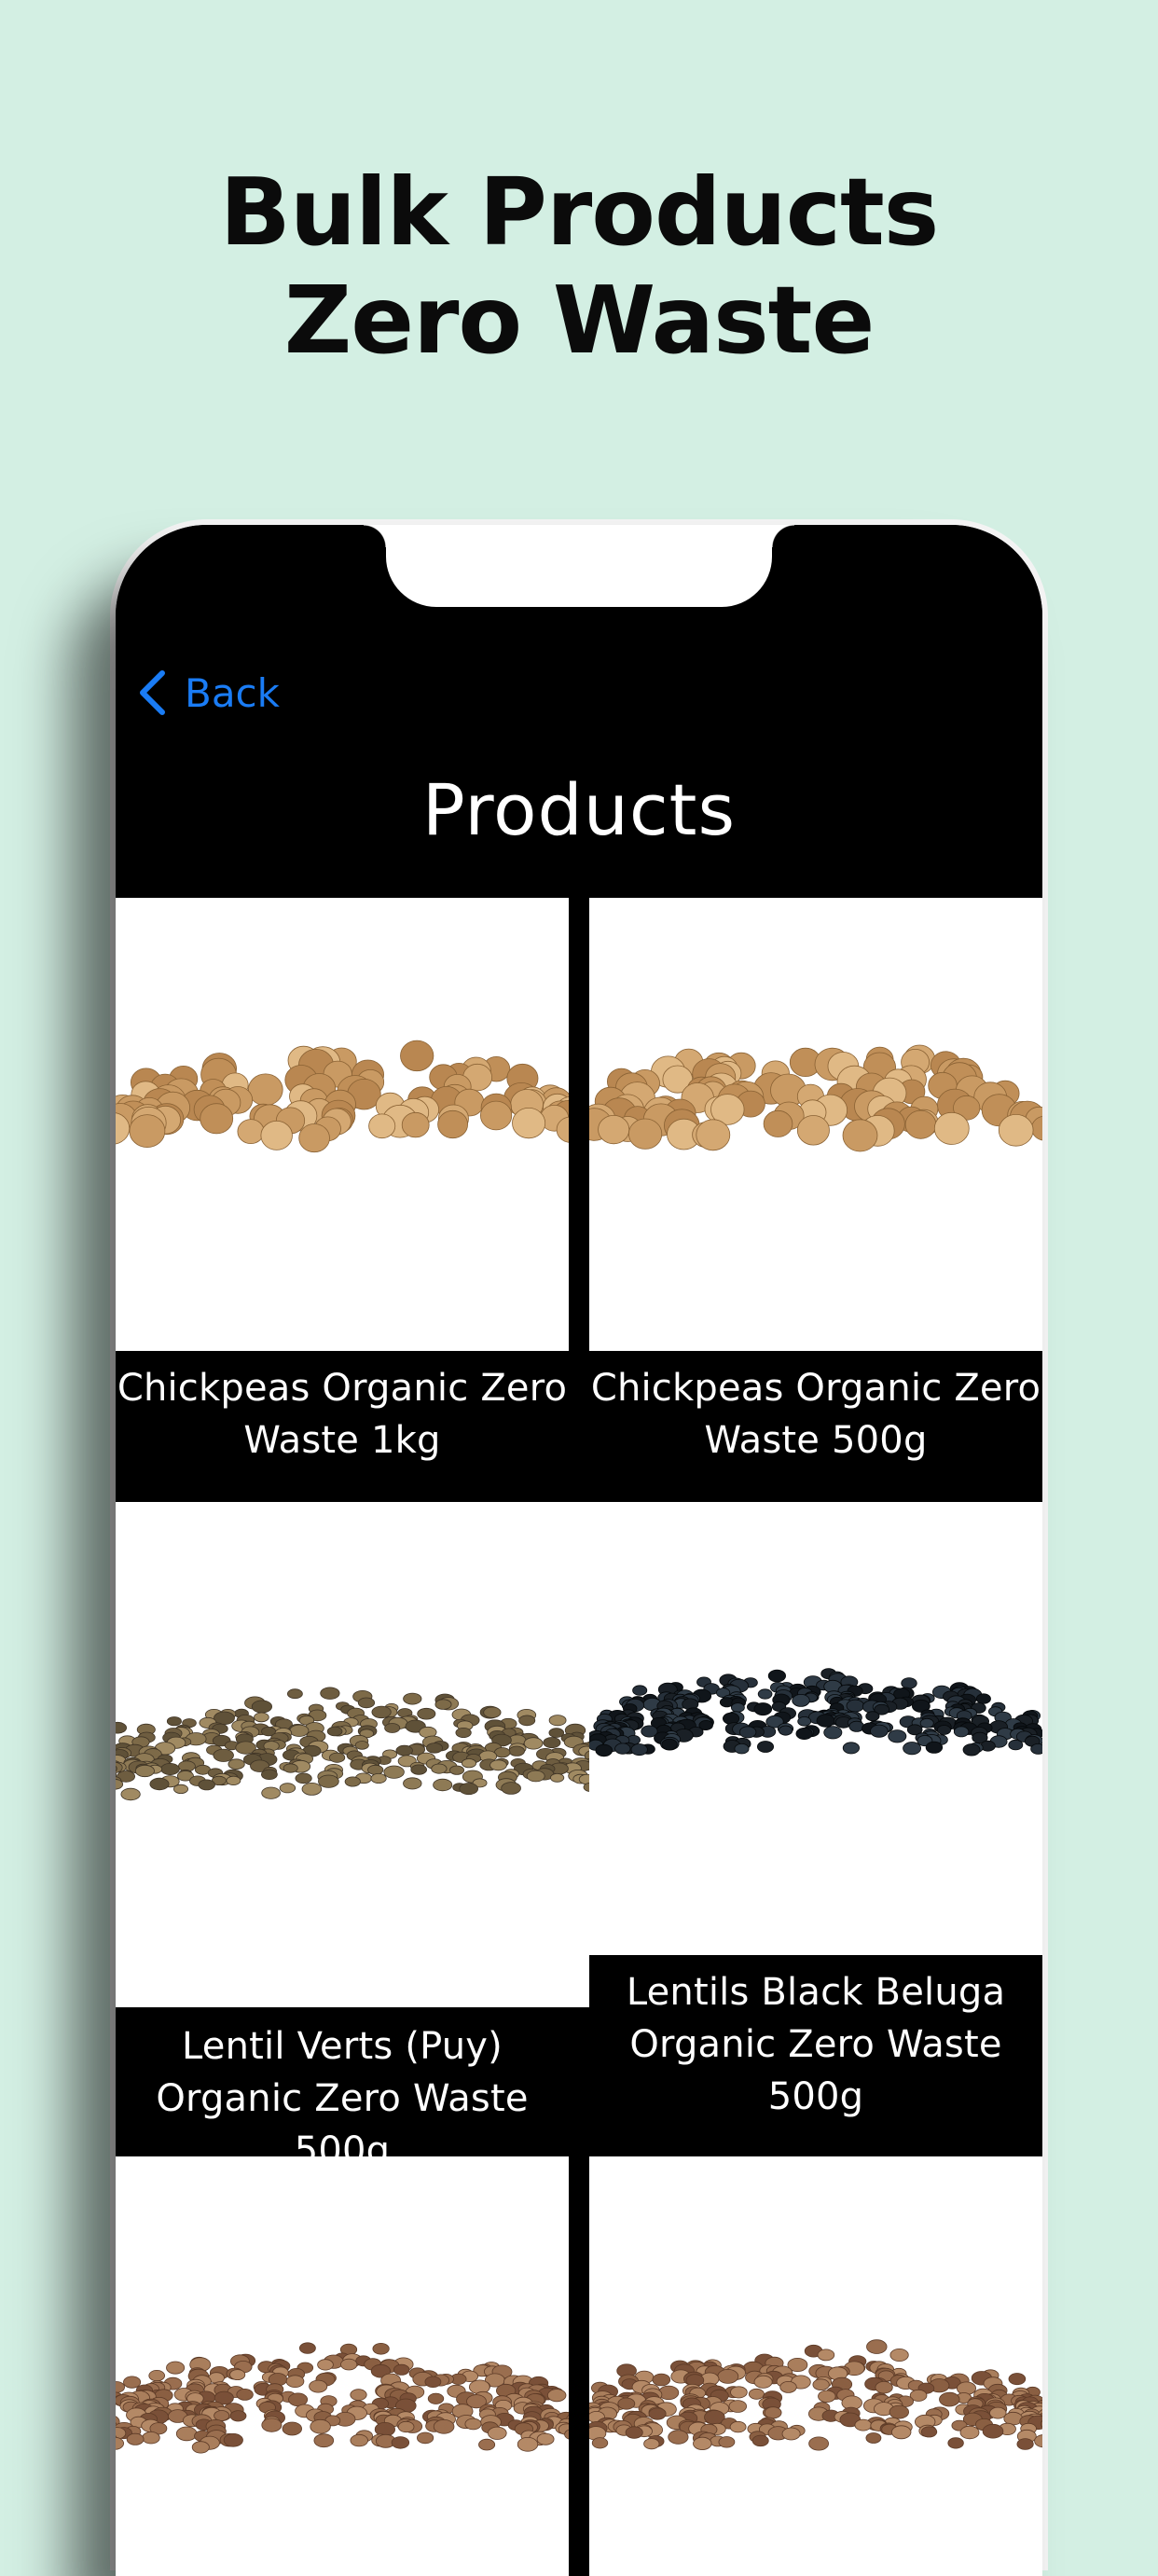 The width and height of the screenshot is (1158, 2576). What do you see at coordinates (342, 1096) in the screenshot?
I see `chickpeas-image` at bounding box center [342, 1096].